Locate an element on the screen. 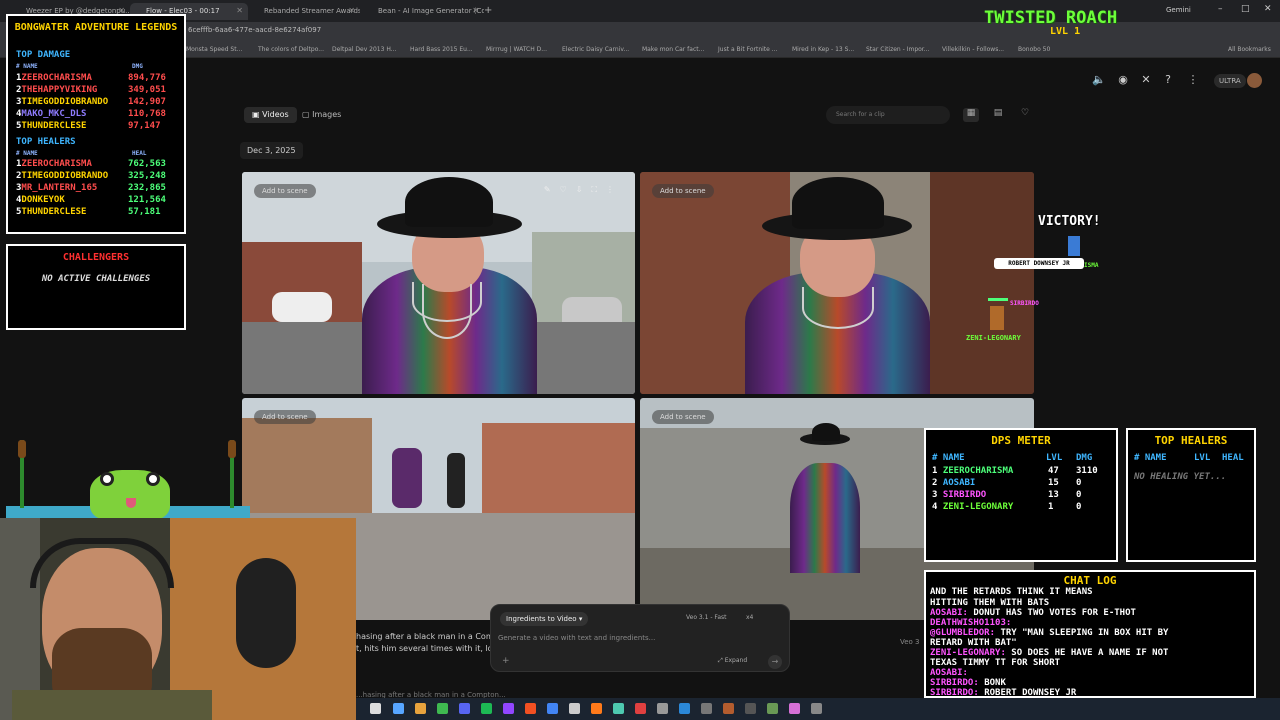 This screenshot has width=1280, height=720. rank: 1 is located at coordinates (935, 471).